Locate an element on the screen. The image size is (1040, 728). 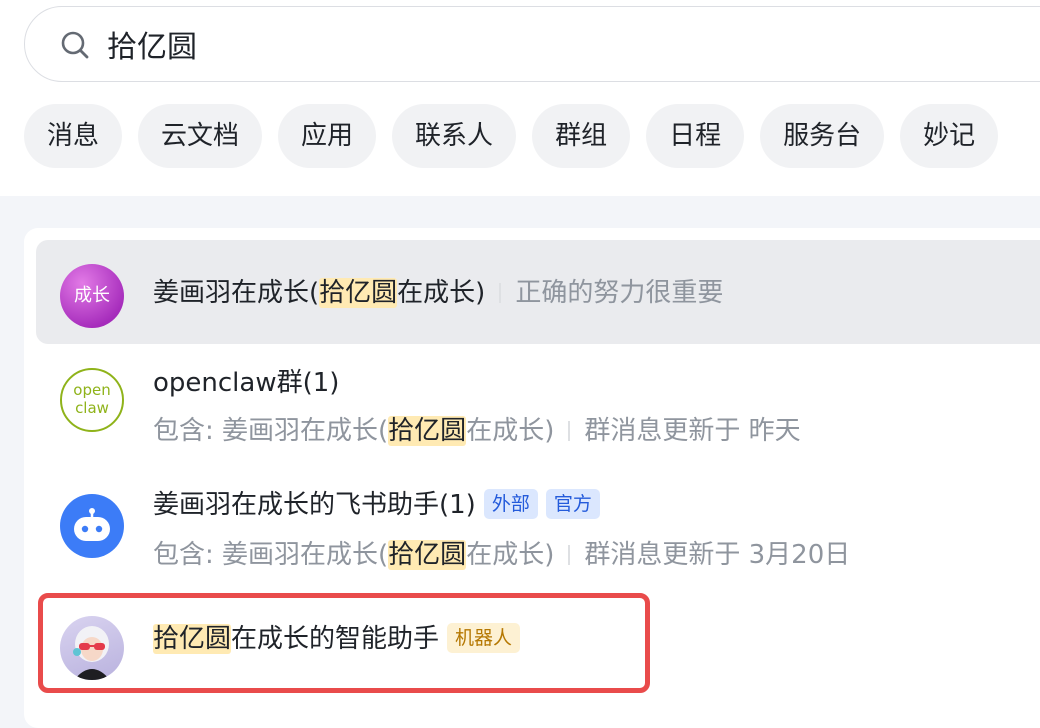
filter-tab-helpdesk: 服务台 is located at coordinates (822, 136).